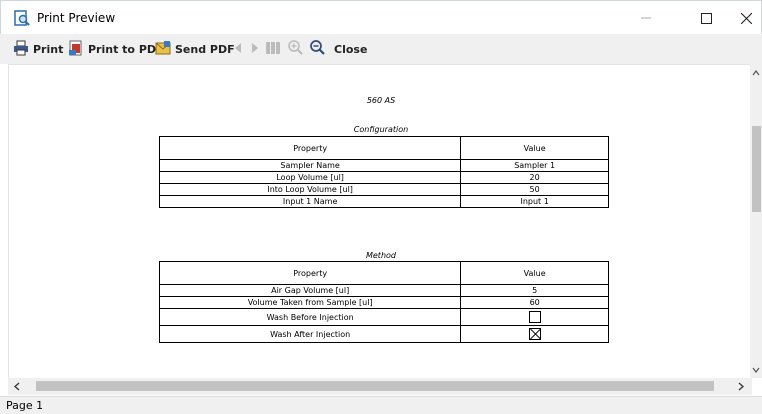 The width and height of the screenshot is (762, 414). What do you see at coordinates (534, 201) in the screenshot?
I see `cell-value: Input 1` at bounding box center [534, 201].